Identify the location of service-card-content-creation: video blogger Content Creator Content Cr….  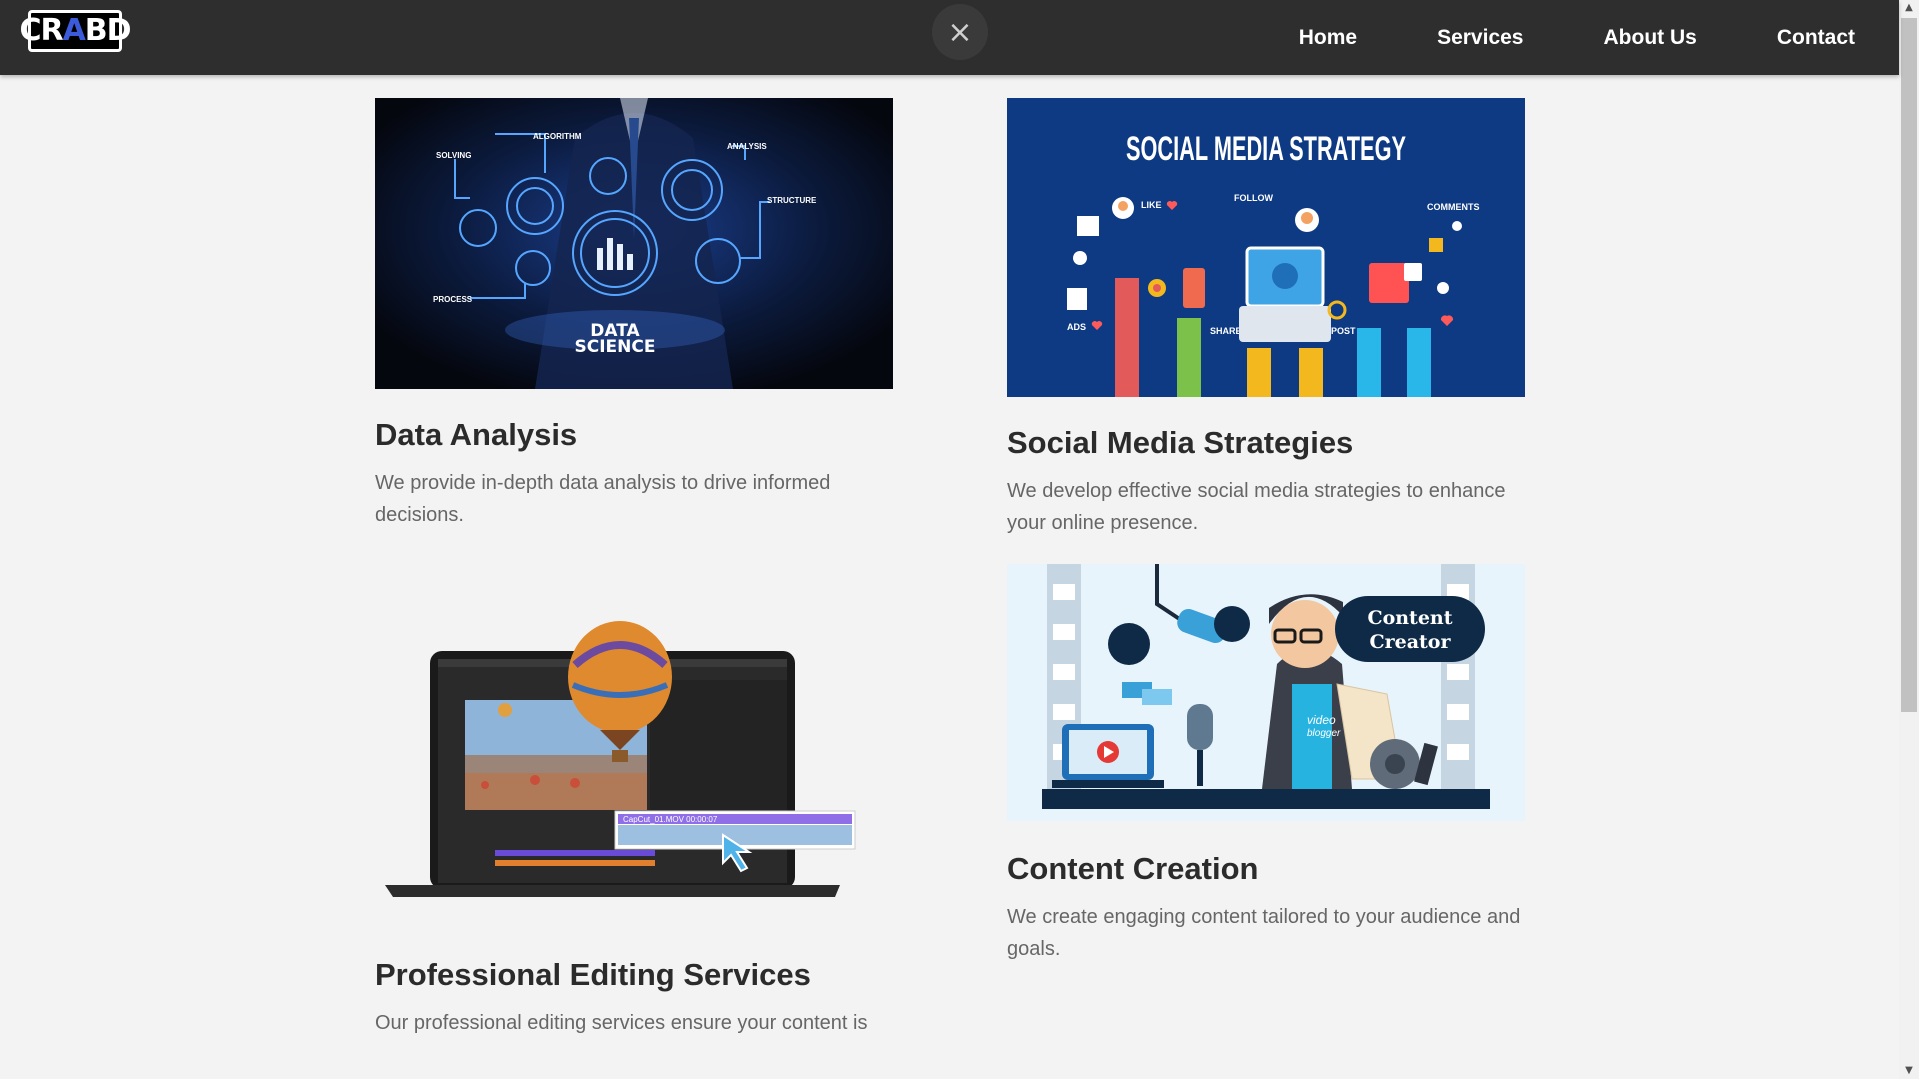
(1266, 764).